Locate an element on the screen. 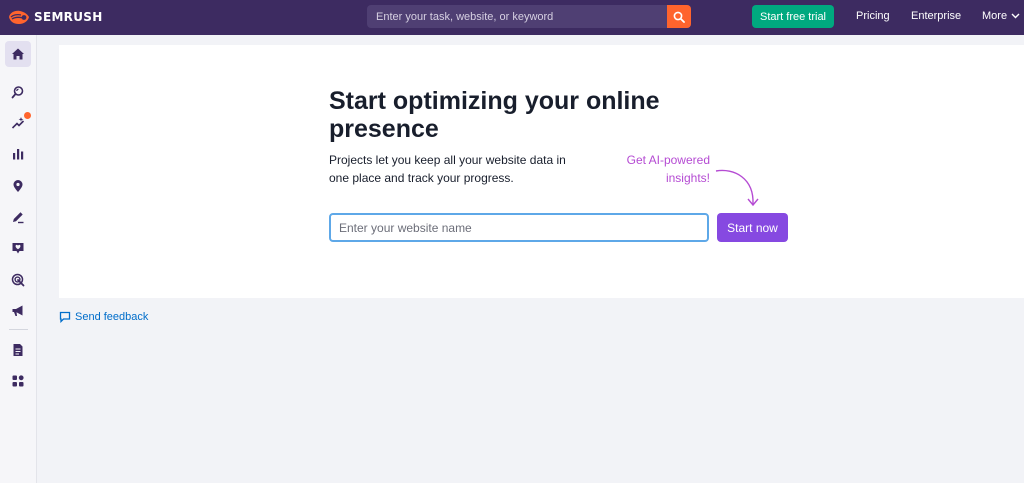  page-headline: Start optimizing your online presence is located at coordinates (494, 115).